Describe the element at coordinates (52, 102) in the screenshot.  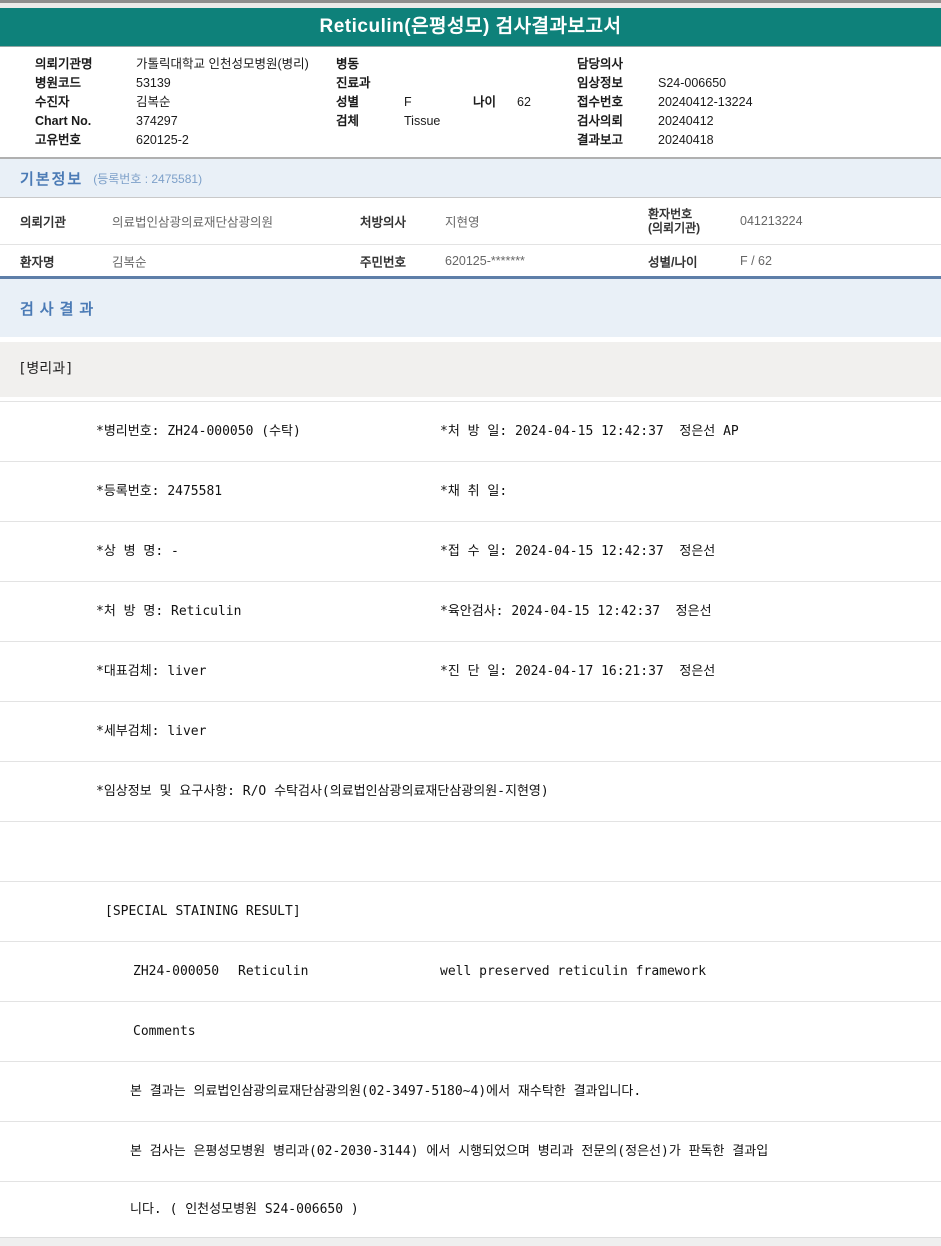
I see `examinee-label: 수진자` at that location.